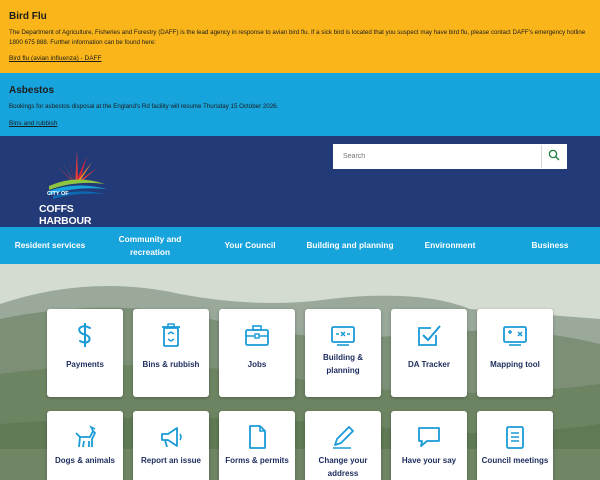 This screenshot has width=600, height=480. Describe the element at coordinates (450, 245) in the screenshot. I see `nav-item-environment: Environment` at that location.